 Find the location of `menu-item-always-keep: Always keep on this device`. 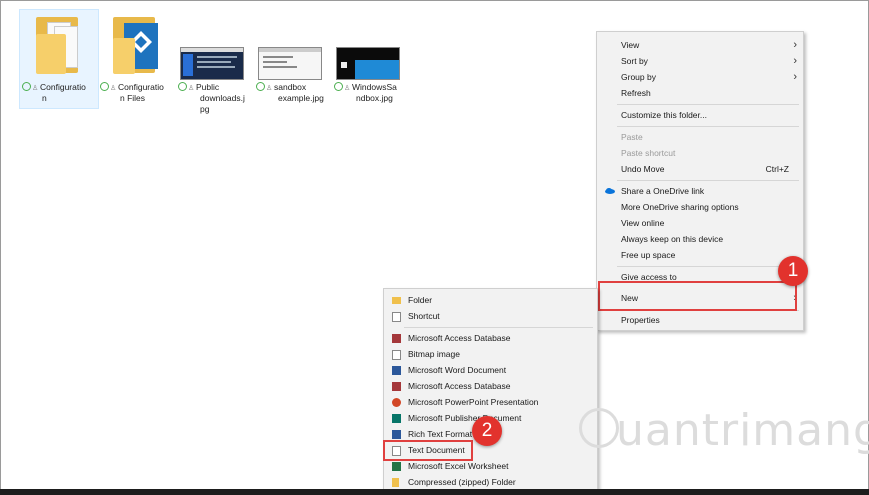

menu-item-always-keep: Always keep on this device is located at coordinates (700, 239).